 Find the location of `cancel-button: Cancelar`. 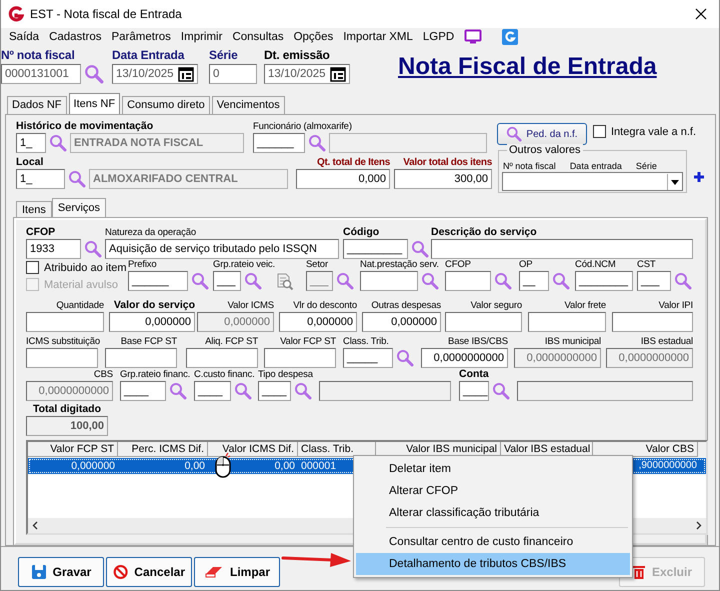

cancel-button: Cancelar is located at coordinates (149, 571).